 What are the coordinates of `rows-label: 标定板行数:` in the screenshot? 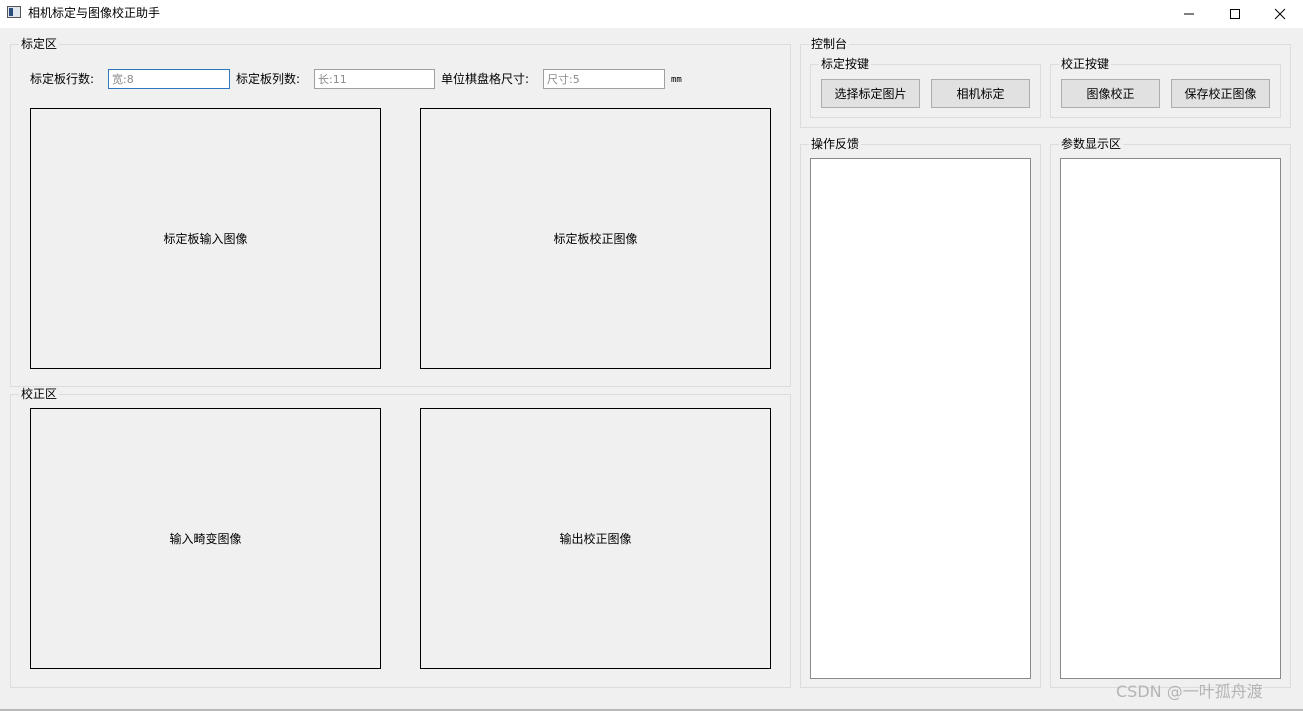 It's located at (62, 79).